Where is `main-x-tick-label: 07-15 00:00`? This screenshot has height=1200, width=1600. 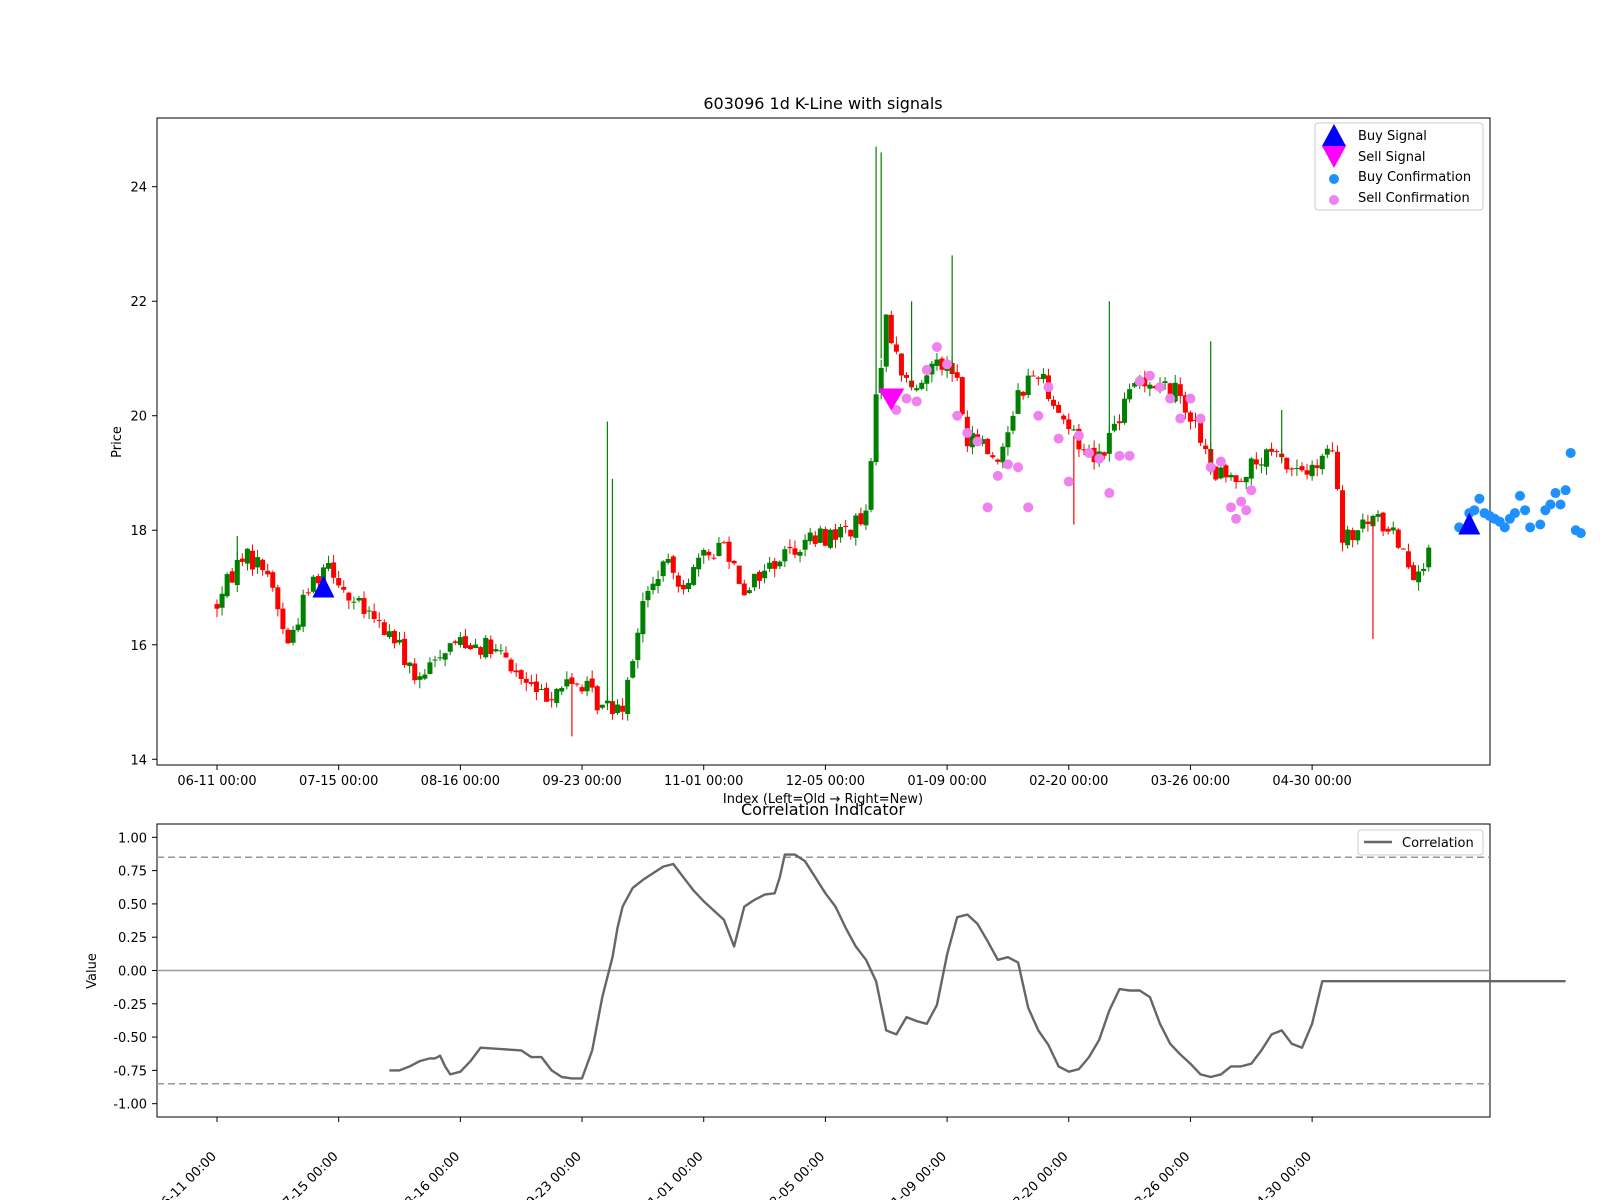 main-x-tick-label: 07-15 00:00 is located at coordinates (338, 781).